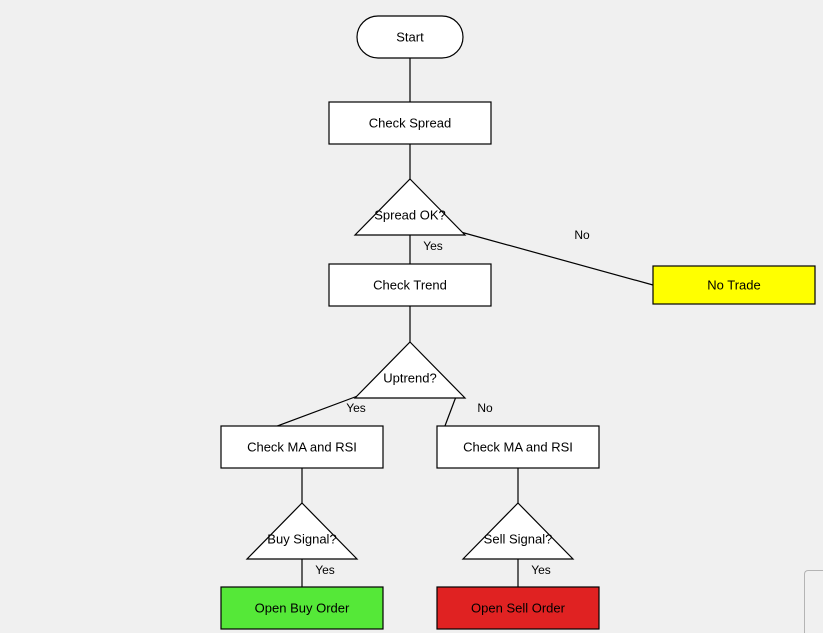 This screenshot has height=633, width=823. I want to click on node-check-trend: Check Trend, so click(410, 285).